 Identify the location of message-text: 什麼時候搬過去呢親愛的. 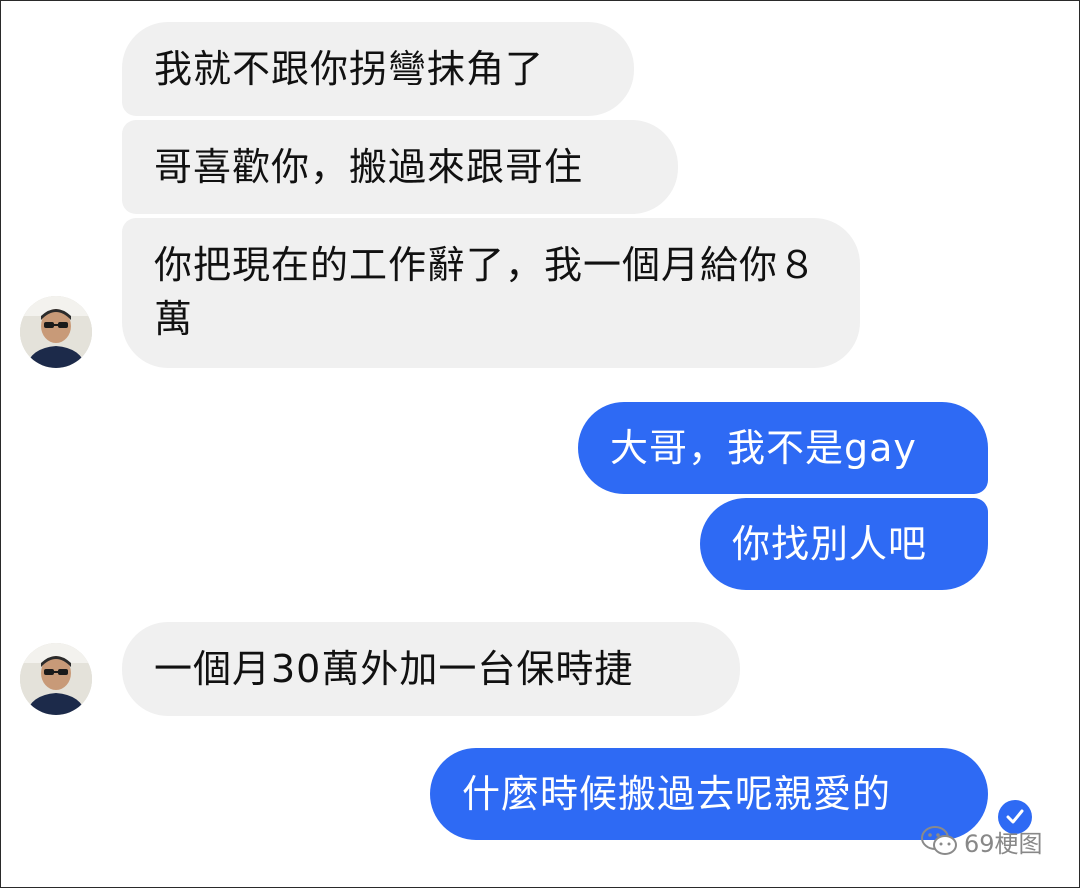
(677, 794).